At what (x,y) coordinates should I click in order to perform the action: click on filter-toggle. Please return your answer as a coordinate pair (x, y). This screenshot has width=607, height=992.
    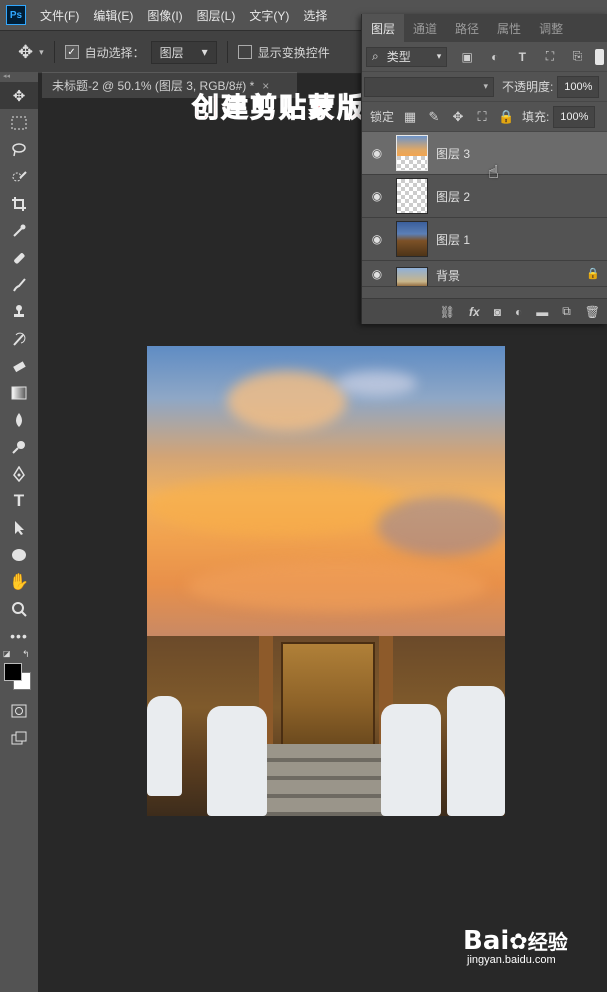
    Looking at the image, I should click on (599, 56).